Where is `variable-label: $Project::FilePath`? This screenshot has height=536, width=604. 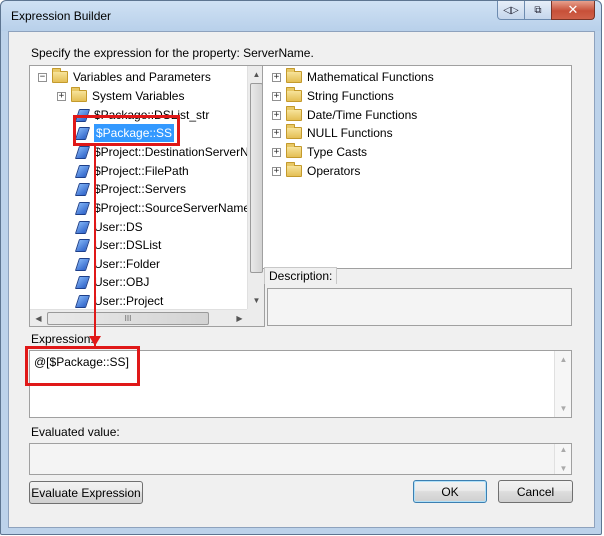
variable-label: $Project::FilePath is located at coordinates (141, 171).